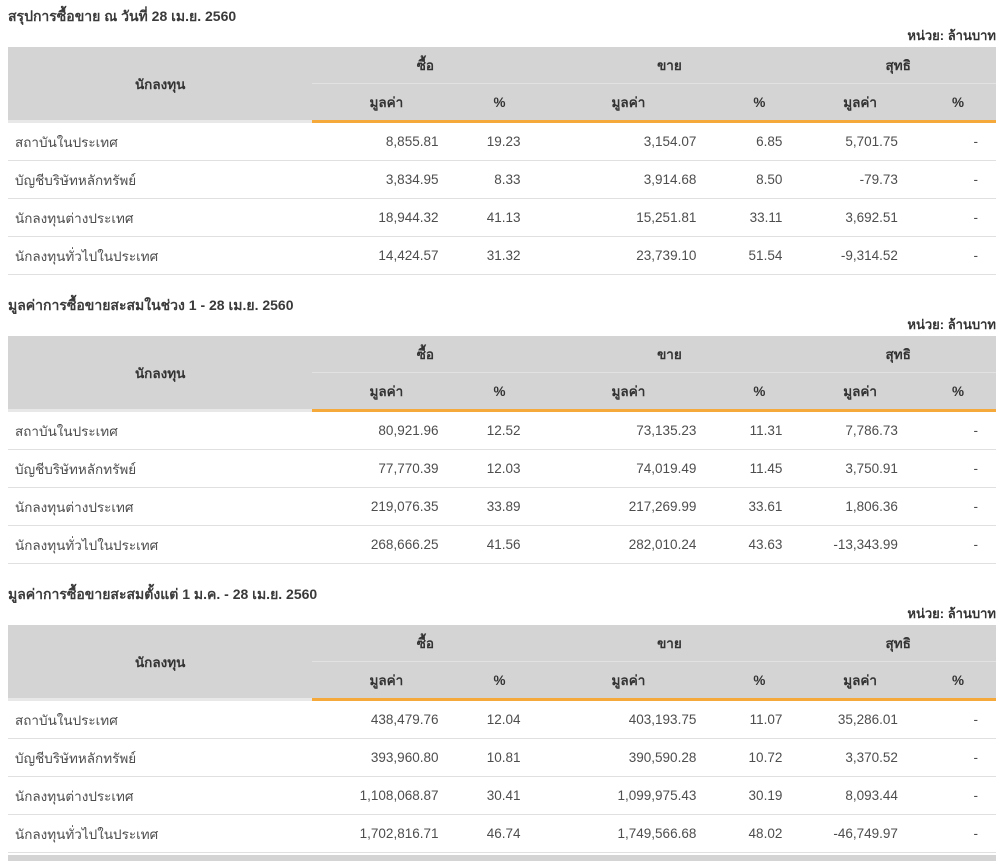 The height and width of the screenshot is (861, 1004). Describe the element at coordinates (386, 255) in the screenshot. I see `buy-value-cell: 14,424.57` at that location.